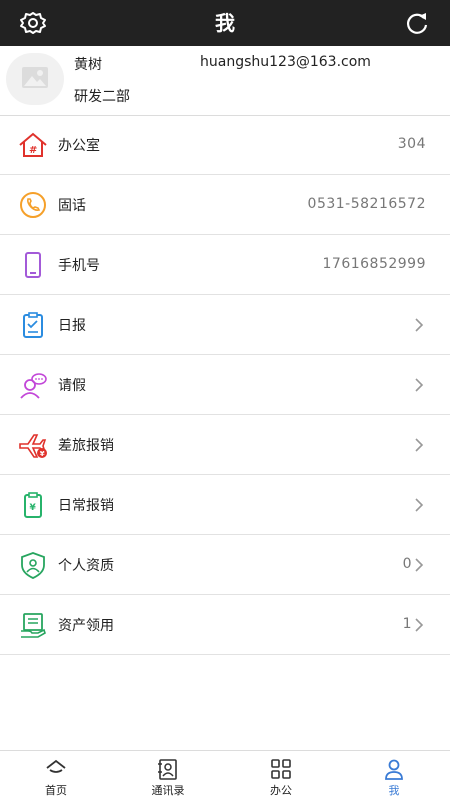 This screenshot has height=800, width=450. Describe the element at coordinates (225, 325) in the screenshot. I see `menu-item-daily-report: 日报` at that location.